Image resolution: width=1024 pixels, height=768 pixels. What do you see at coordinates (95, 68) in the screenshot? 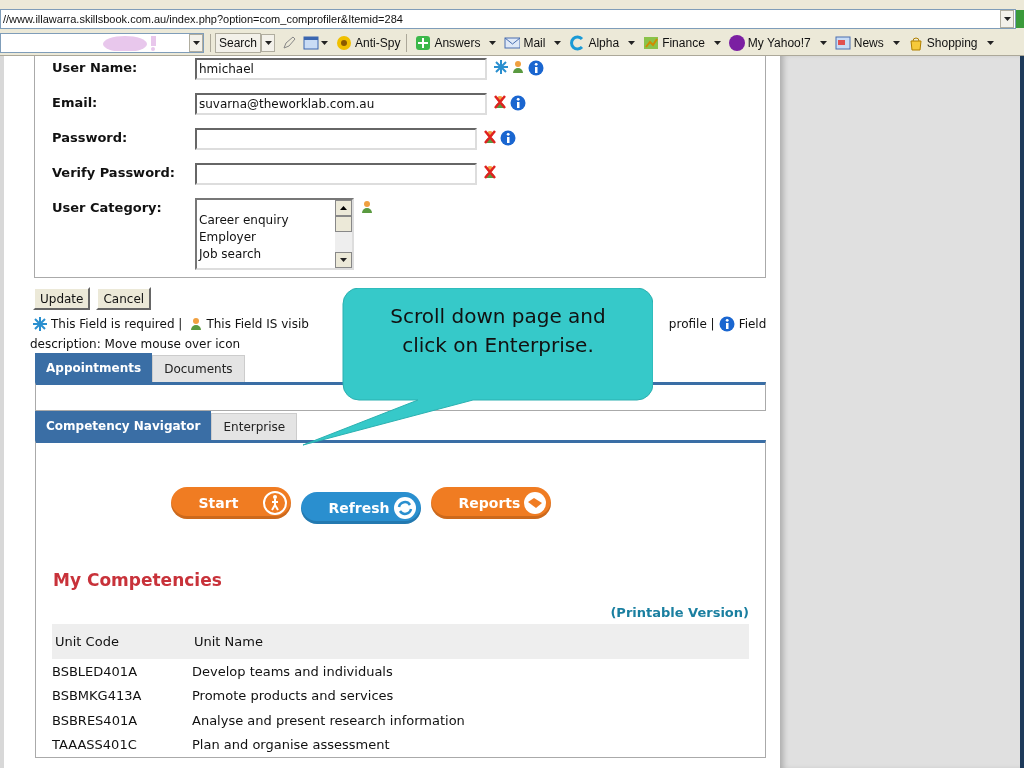
I see `field-label: User Name:` at bounding box center [95, 68].